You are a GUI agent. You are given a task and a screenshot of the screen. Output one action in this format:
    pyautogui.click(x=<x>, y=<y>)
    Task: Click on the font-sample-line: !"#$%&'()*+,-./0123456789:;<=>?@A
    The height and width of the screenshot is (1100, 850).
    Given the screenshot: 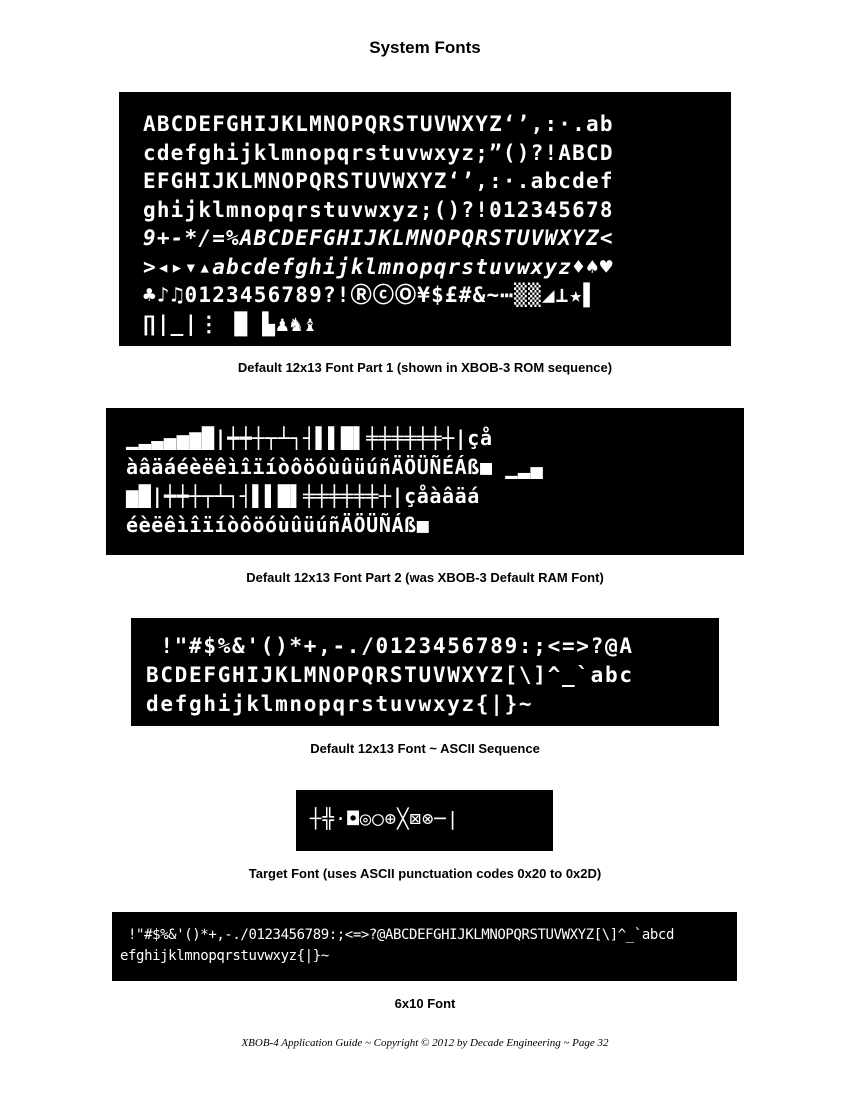 What is the action you would take?
    pyautogui.click(x=390, y=646)
    